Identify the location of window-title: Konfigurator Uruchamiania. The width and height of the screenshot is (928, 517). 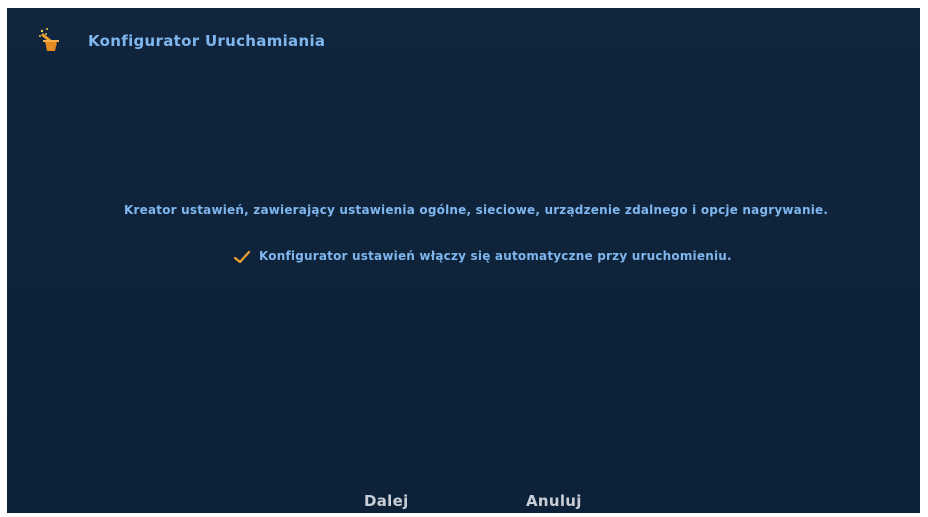
(207, 41).